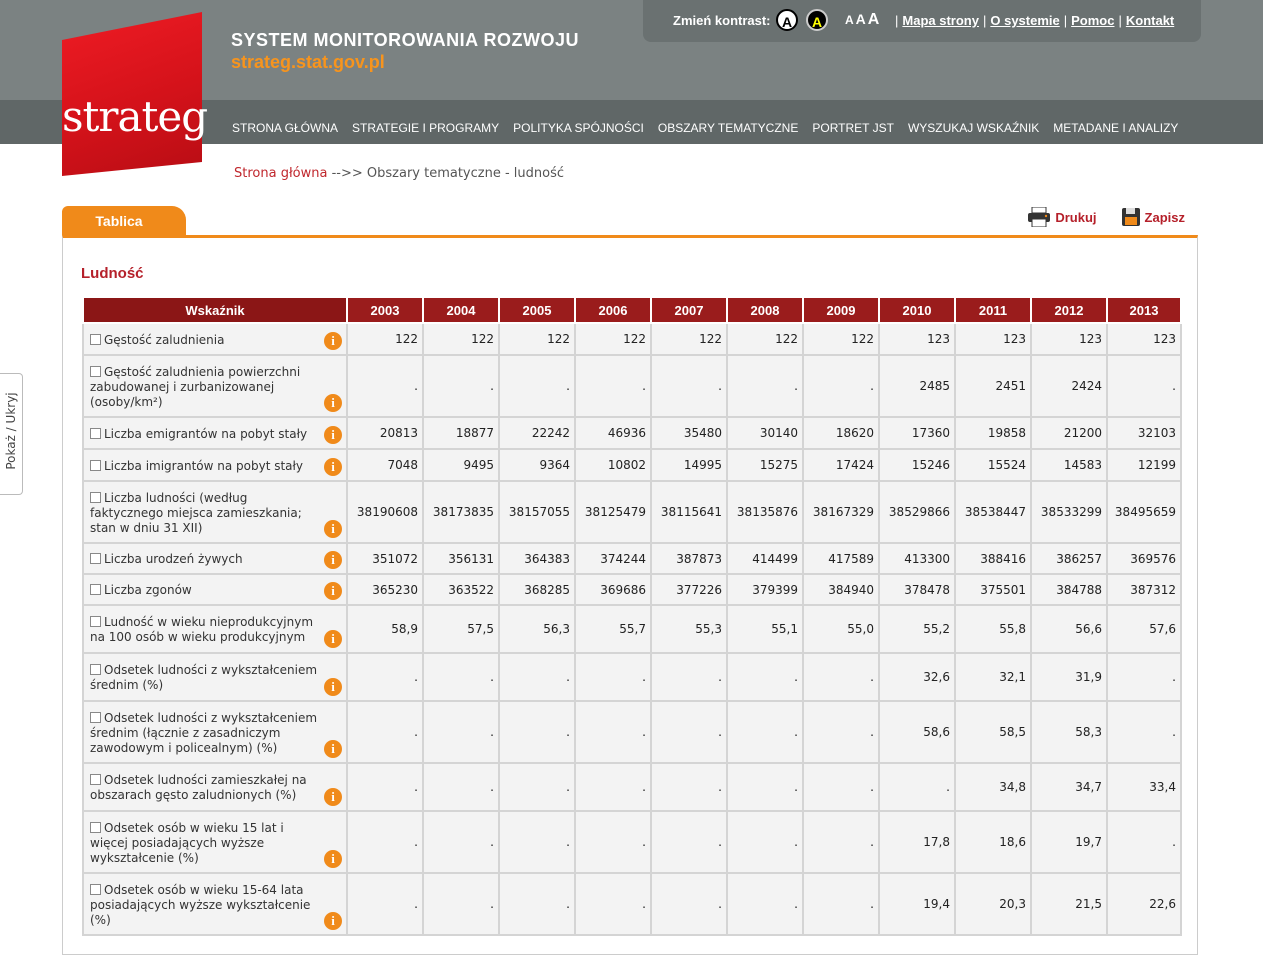  What do you see at coordinates (385, 590) in the screenshot?
I see `value-cell: 365230` at bounding box center [385, 590].